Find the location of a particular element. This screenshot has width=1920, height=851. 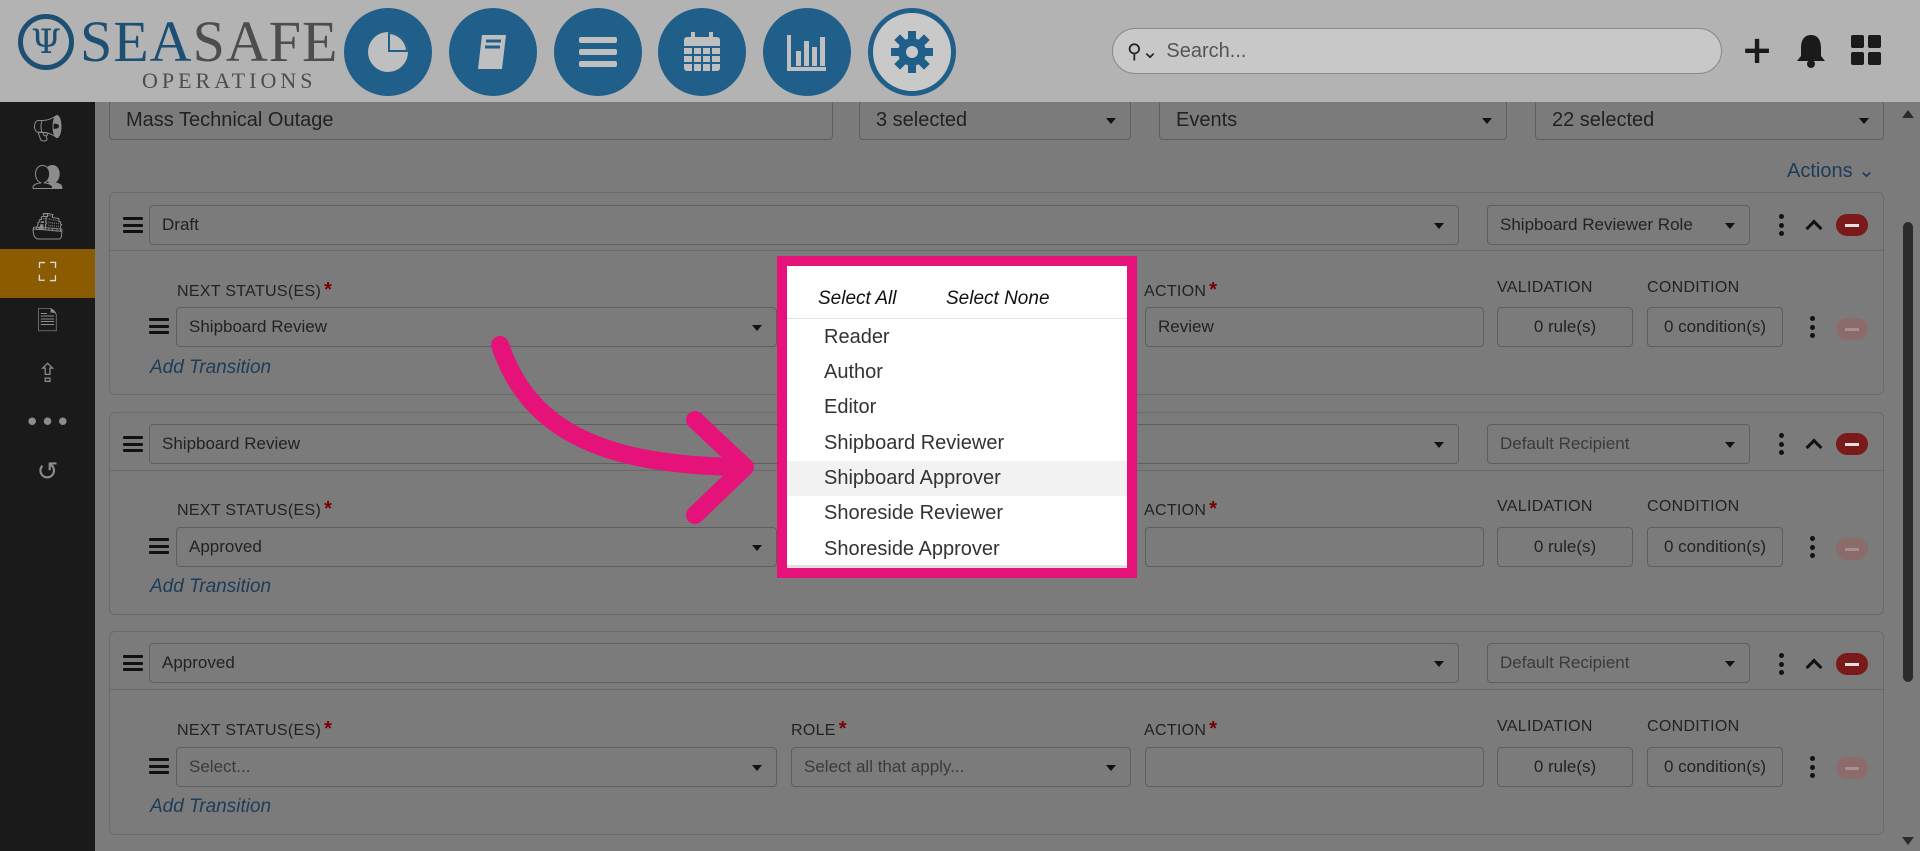

validation-value: 0 rule(s) is located at coordinates (1565, 766).